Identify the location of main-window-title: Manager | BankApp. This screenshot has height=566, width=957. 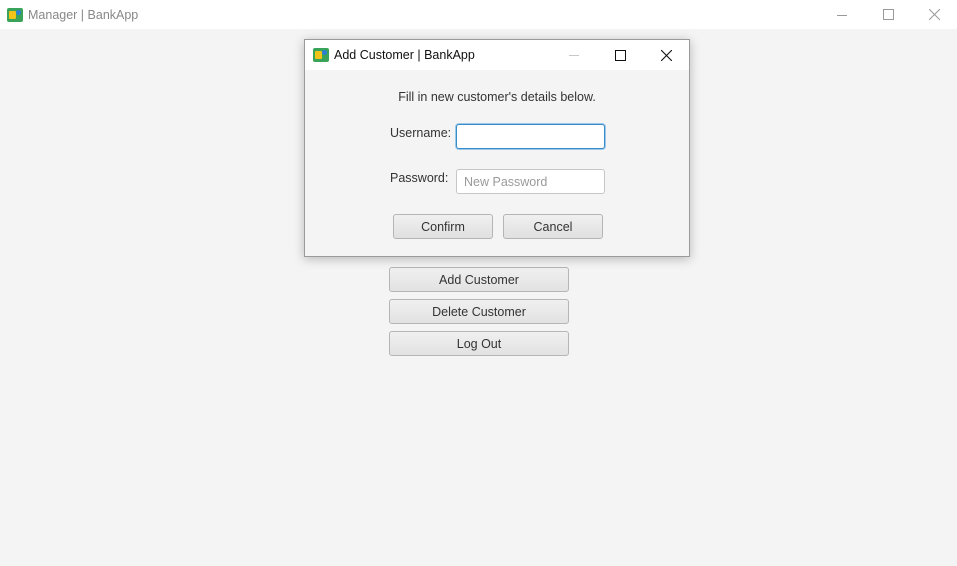
(83, 14).